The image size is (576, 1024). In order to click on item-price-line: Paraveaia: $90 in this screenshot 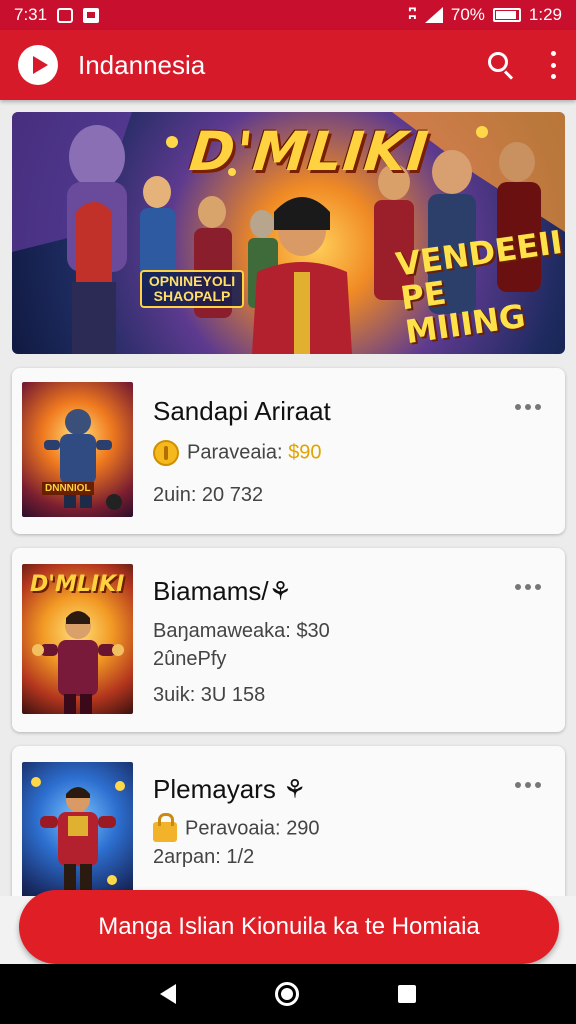, I will do `click(237, 453)`.